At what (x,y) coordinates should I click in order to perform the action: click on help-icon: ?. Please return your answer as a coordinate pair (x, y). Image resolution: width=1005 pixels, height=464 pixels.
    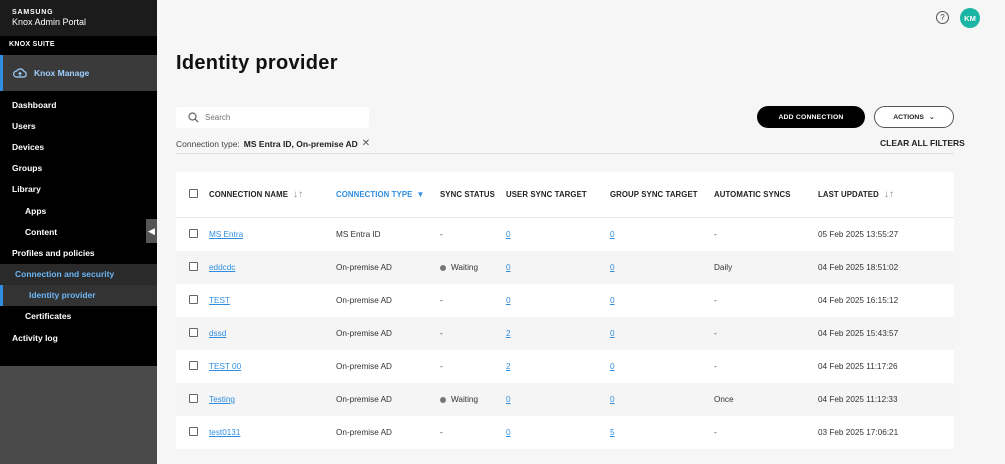
    Looking at the image, I should click on (942, 17).